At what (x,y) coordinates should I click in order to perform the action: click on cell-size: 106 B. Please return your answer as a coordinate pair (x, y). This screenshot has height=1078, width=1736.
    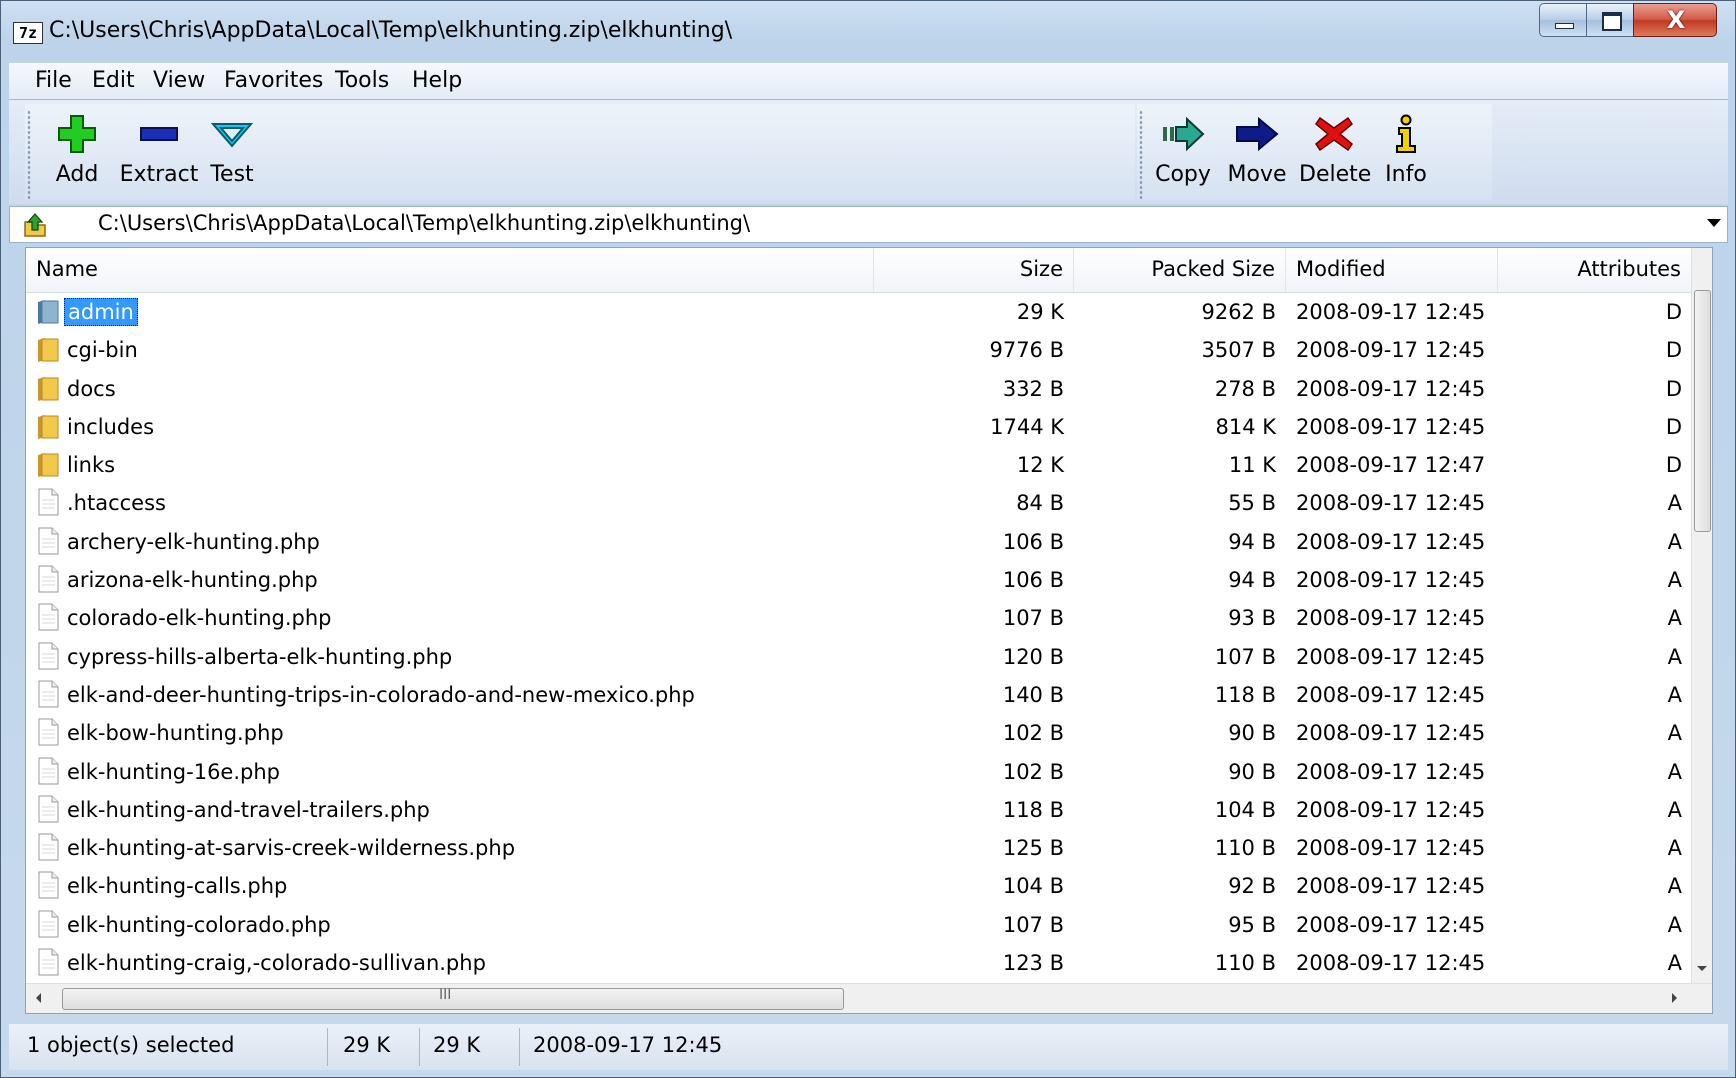
    Looking at the image, I should click on (1033, 541).